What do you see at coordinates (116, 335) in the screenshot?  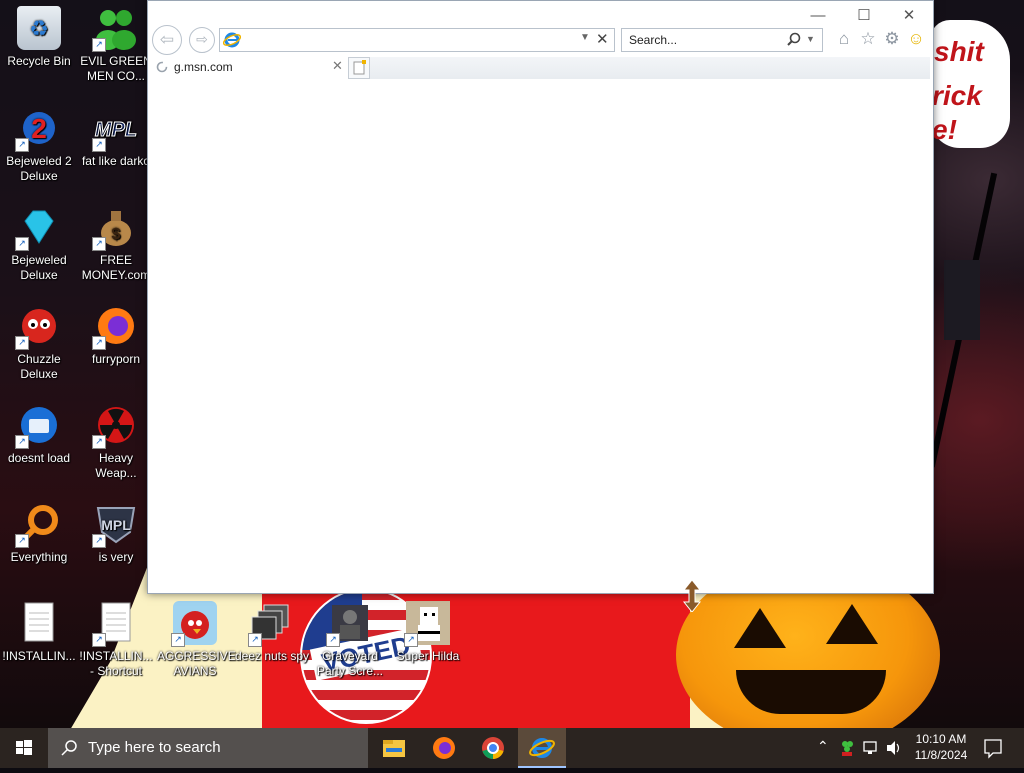 I see `desktop-icon-furryporn: ↗ furryporn` at bounding box center [116, 335].